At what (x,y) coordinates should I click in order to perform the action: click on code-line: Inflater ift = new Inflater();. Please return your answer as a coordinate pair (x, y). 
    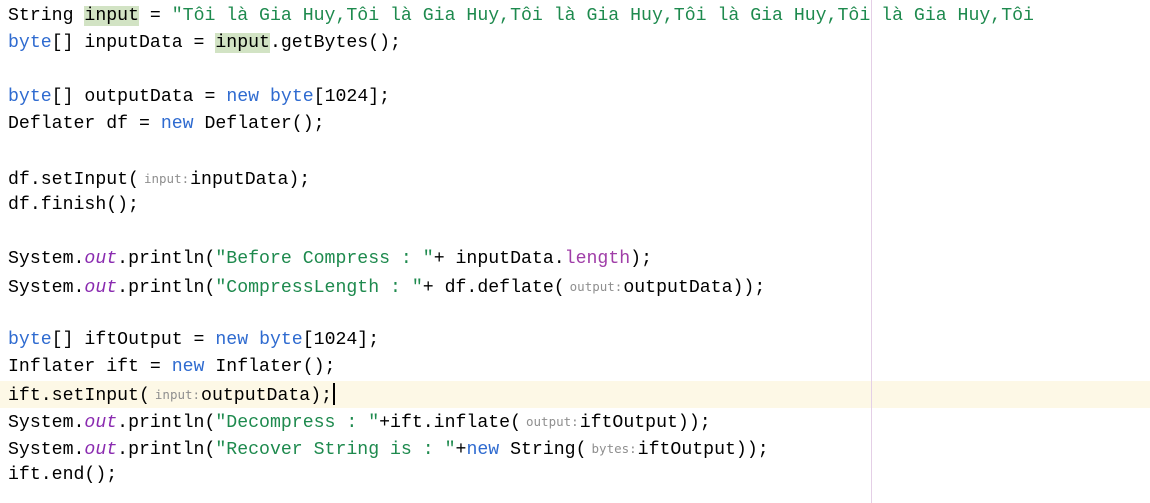
    Looking at the image, I should click on (579, 367).